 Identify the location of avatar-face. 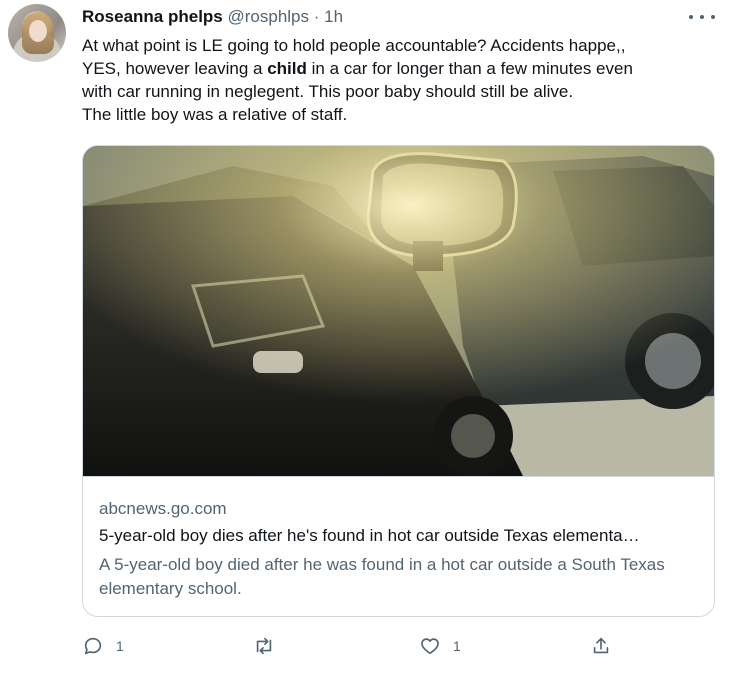
(38, 31).